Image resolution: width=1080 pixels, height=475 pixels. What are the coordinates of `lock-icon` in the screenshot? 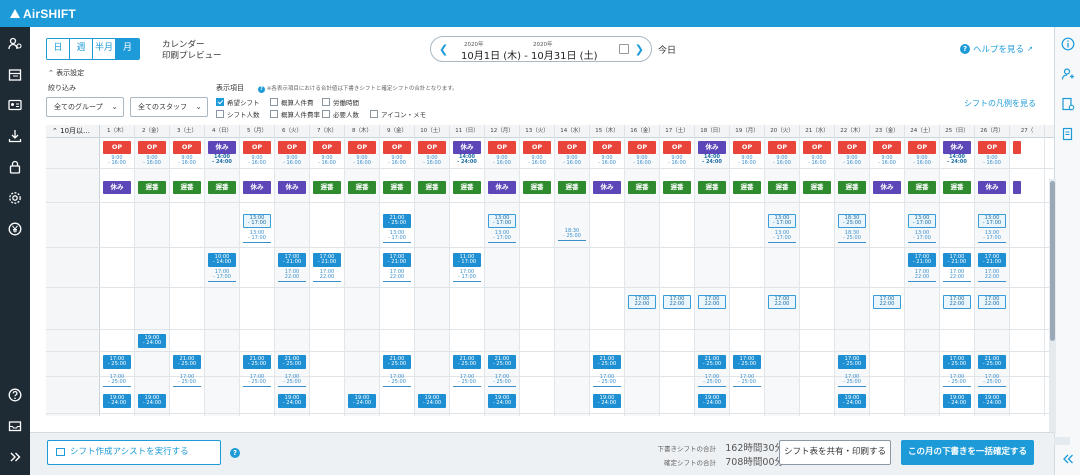 It's located at (15, 167).